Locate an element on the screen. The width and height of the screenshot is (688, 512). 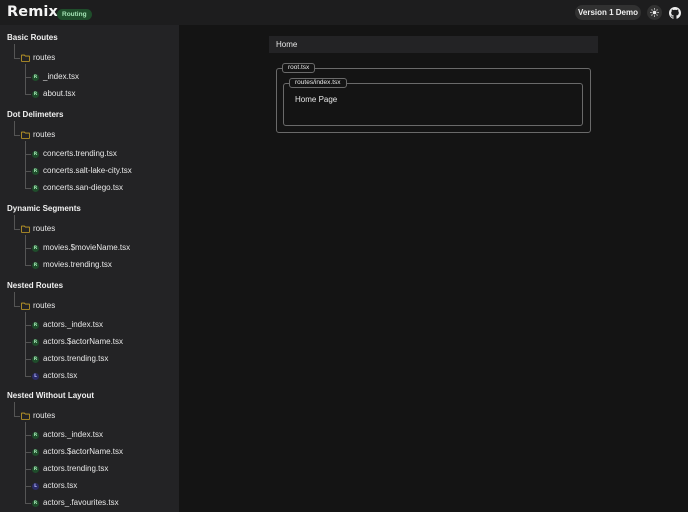
route-file-label: about.tsx is located at coordinates (59, 93).